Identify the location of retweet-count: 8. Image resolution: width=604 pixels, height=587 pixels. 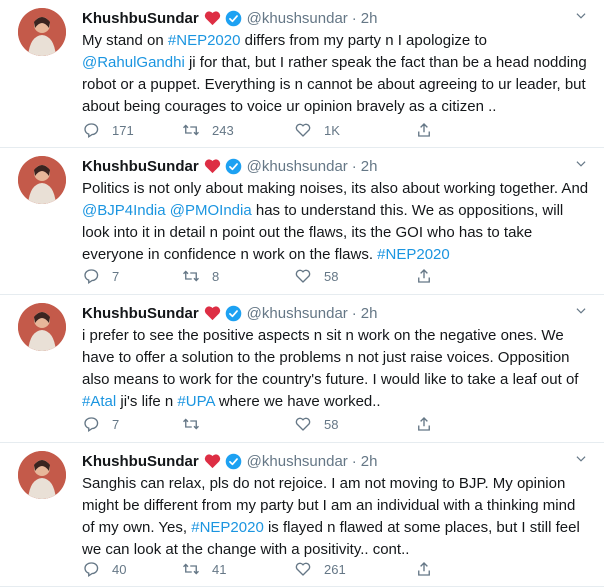
(216, 276).